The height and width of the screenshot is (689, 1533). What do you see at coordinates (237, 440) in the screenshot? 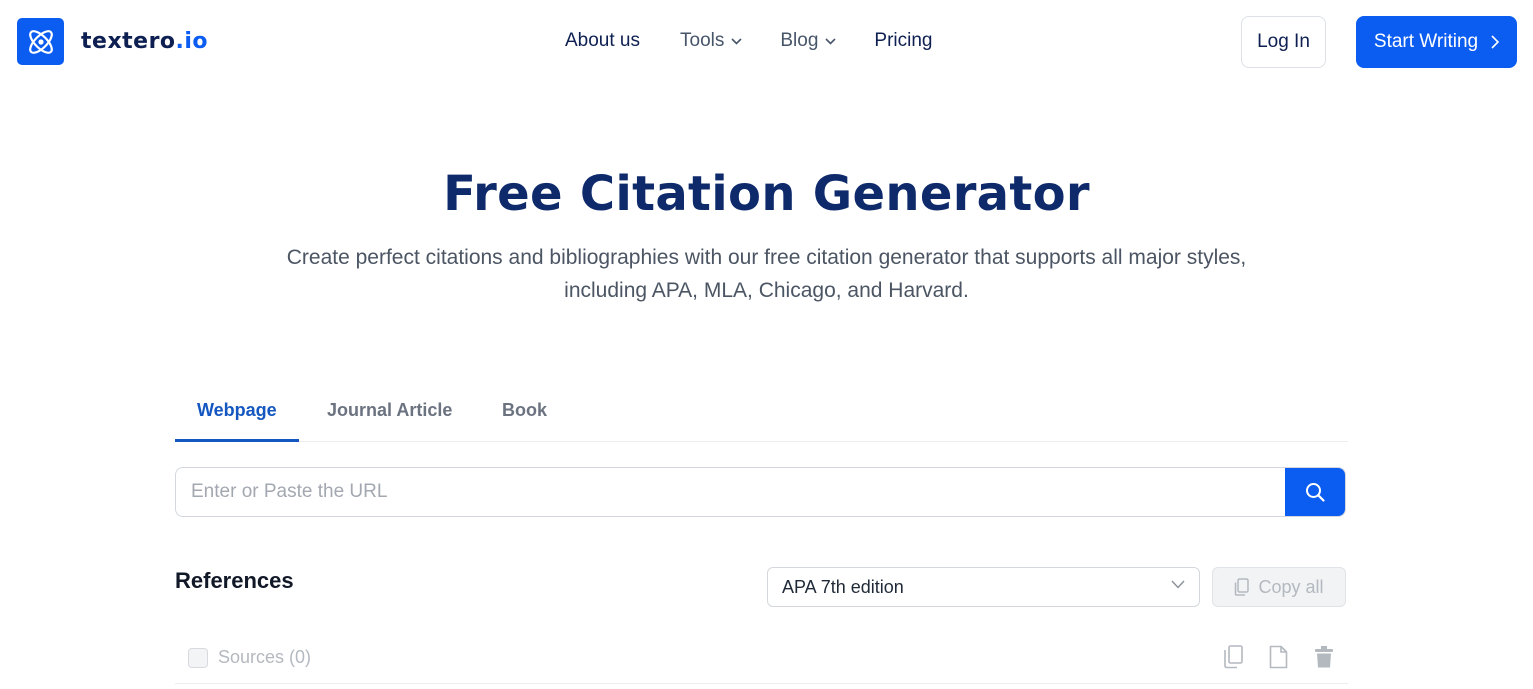
I see `active-tab-indicator` at bounding box center [237, 440].